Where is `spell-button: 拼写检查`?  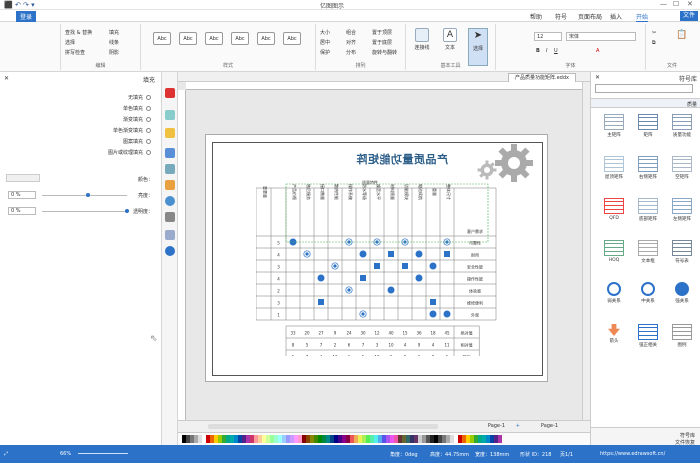
spell-button: 拼写检查 is located at coordinates (75, 52).